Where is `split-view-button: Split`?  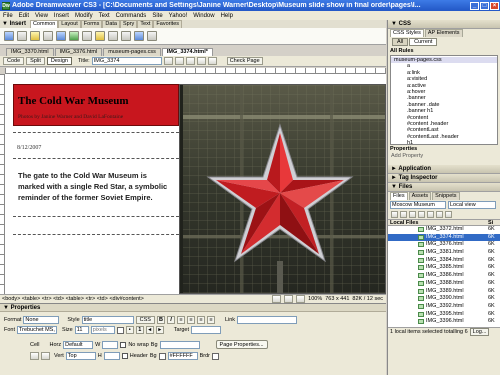
split-view-button: Split is located at coordinates (35, 61).